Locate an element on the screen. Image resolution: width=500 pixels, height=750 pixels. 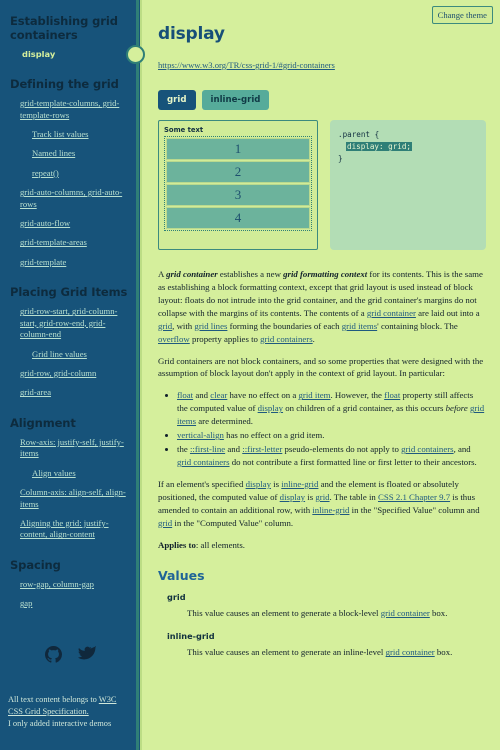
sidebar-section-heading: Spacing is located at coordinates (35, 564).